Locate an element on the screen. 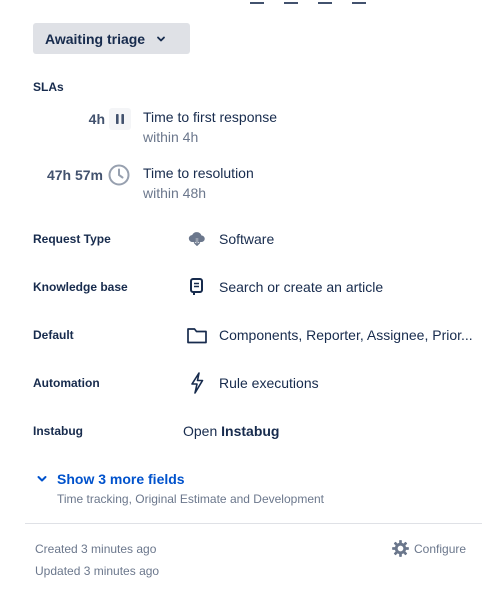  show-more-label: Show 3 more fields is located at coordinates (121, 479).